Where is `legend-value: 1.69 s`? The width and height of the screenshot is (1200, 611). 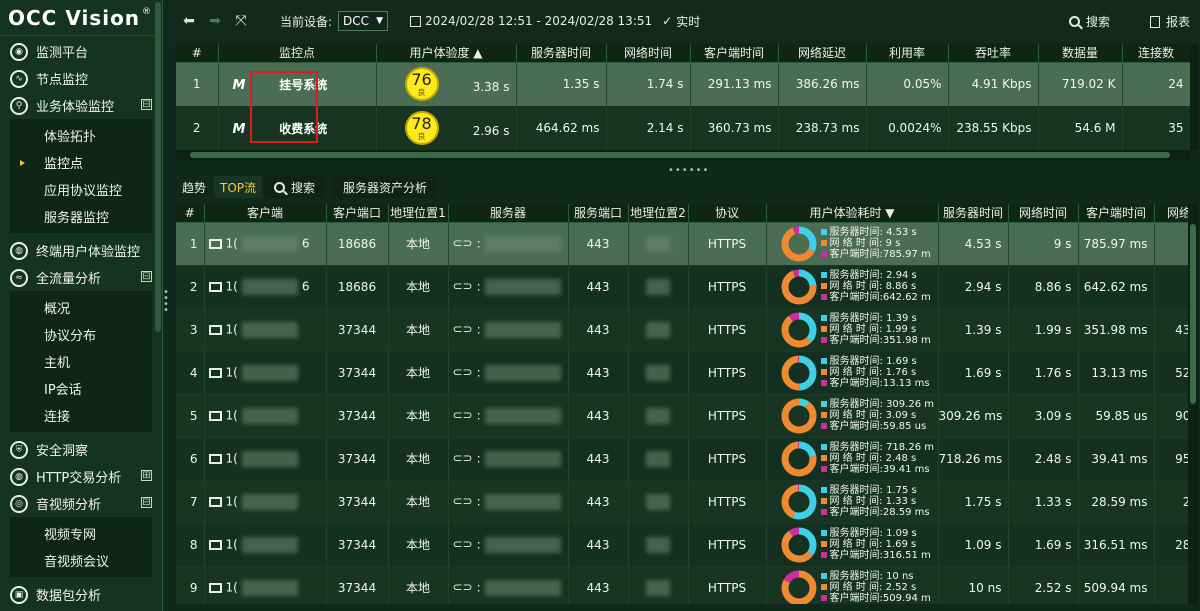
legend-value: 1.69 s is located at coordinates (901, 544).